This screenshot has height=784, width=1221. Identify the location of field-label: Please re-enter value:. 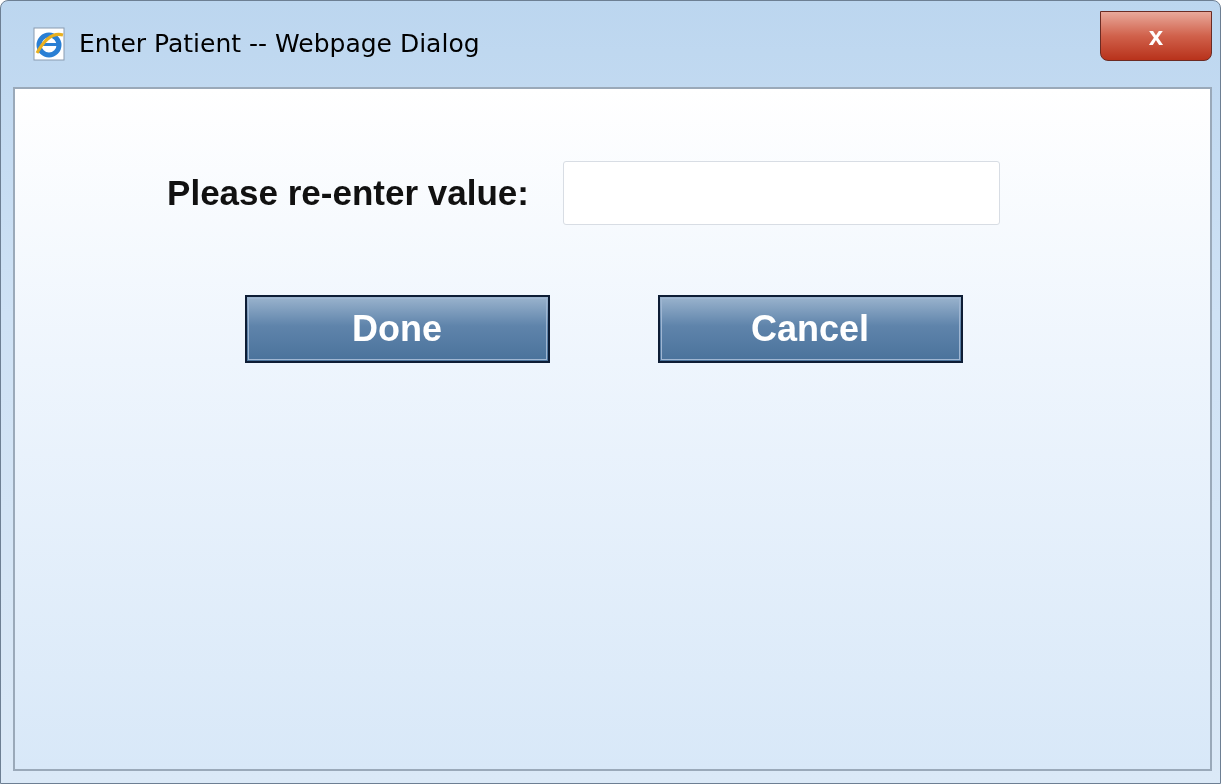
(348, 192).